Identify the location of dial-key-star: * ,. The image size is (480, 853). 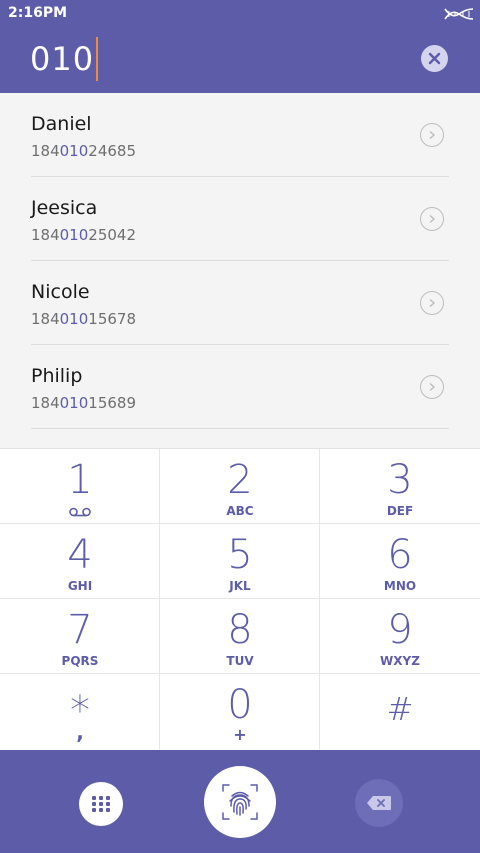
(80, 711).